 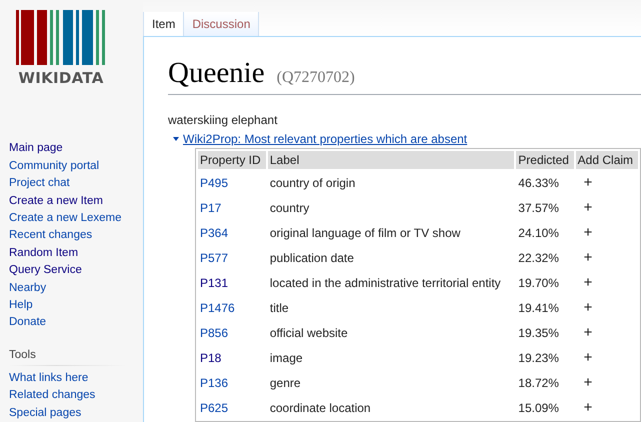 What do you see at coordinates (538, 358) in the screenshot?
I see `predicted-cell-text: 19.23%` at bounding box center [538, 358].